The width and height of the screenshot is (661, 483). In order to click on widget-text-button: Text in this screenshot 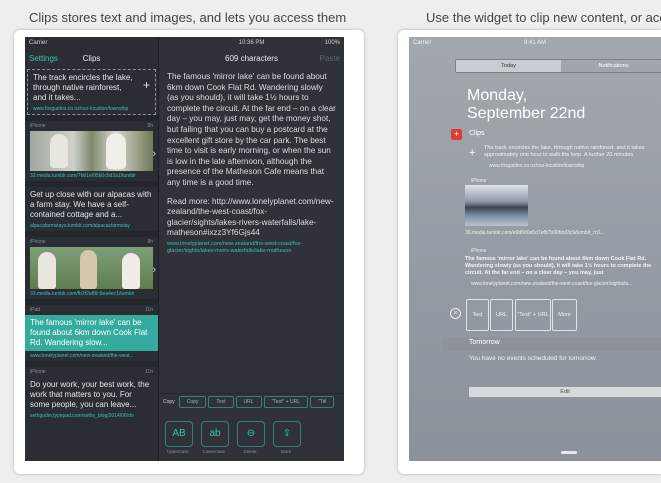, I will do `click(477, 315)`.